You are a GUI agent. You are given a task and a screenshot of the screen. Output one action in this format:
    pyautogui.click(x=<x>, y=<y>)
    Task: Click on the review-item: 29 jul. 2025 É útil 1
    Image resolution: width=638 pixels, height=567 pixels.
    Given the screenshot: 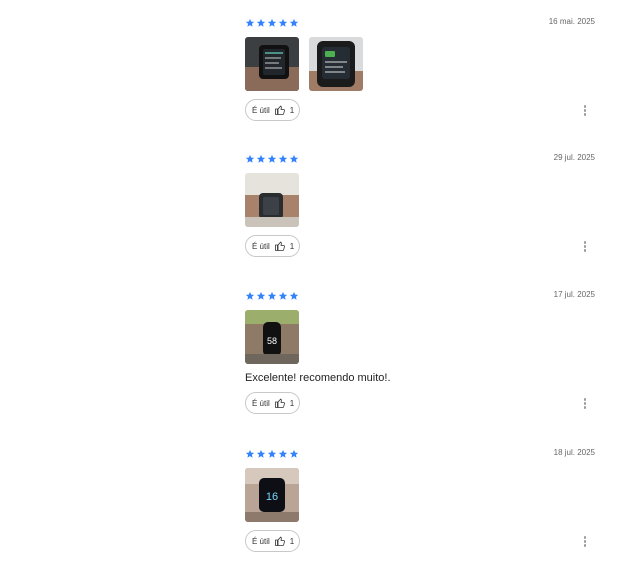 What is the action you would take?
    pyautogui.click(x=420, y=206)
    